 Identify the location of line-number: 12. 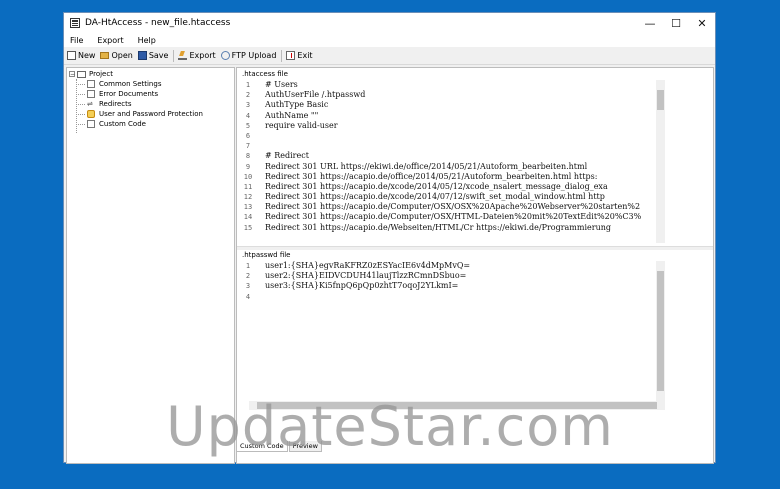
(248, 197).